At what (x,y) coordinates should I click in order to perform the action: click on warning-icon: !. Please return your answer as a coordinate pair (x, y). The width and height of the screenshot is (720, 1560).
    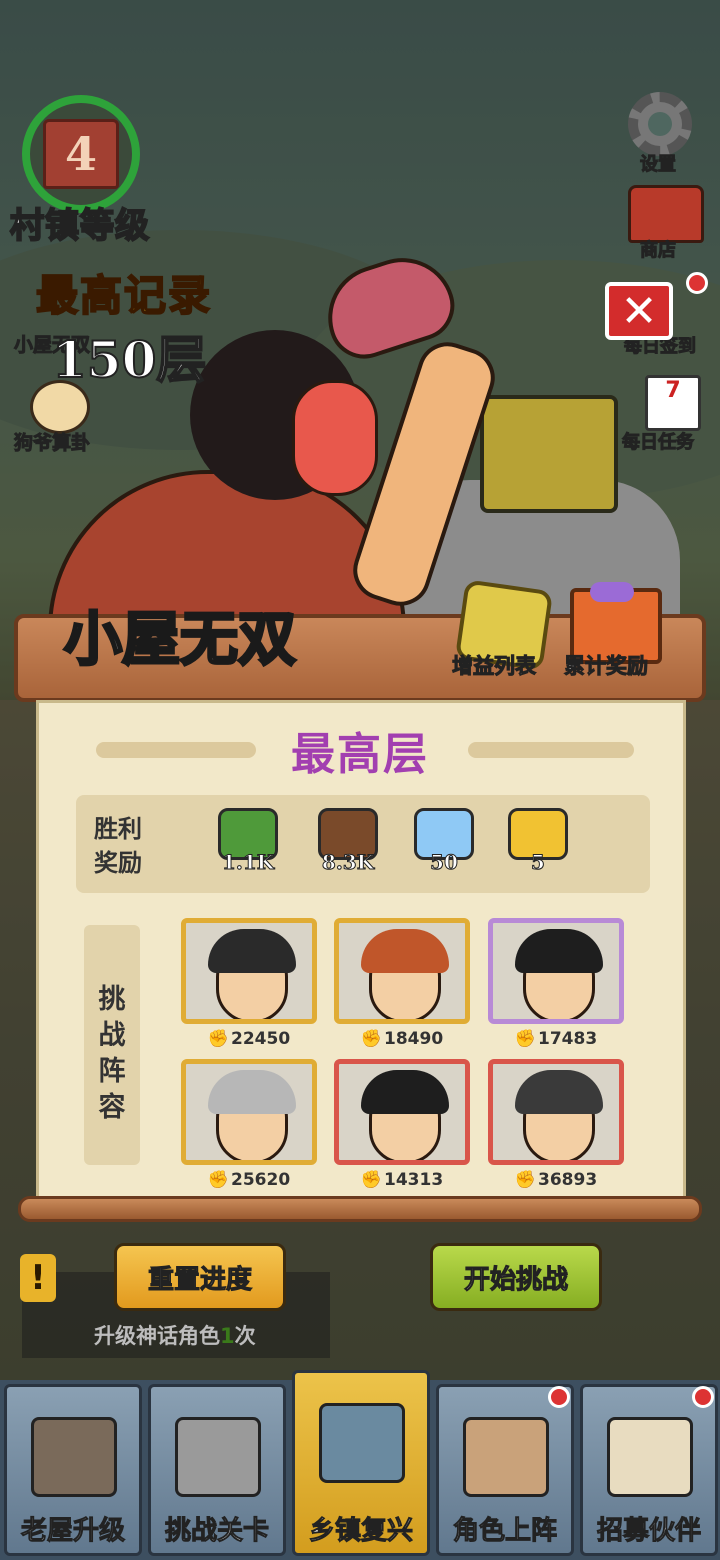
    Looking at the image, I should click on (38, 1278).